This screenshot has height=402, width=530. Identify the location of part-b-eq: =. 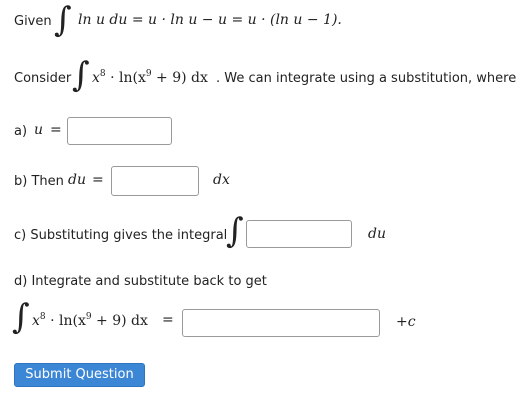
(98, 180).